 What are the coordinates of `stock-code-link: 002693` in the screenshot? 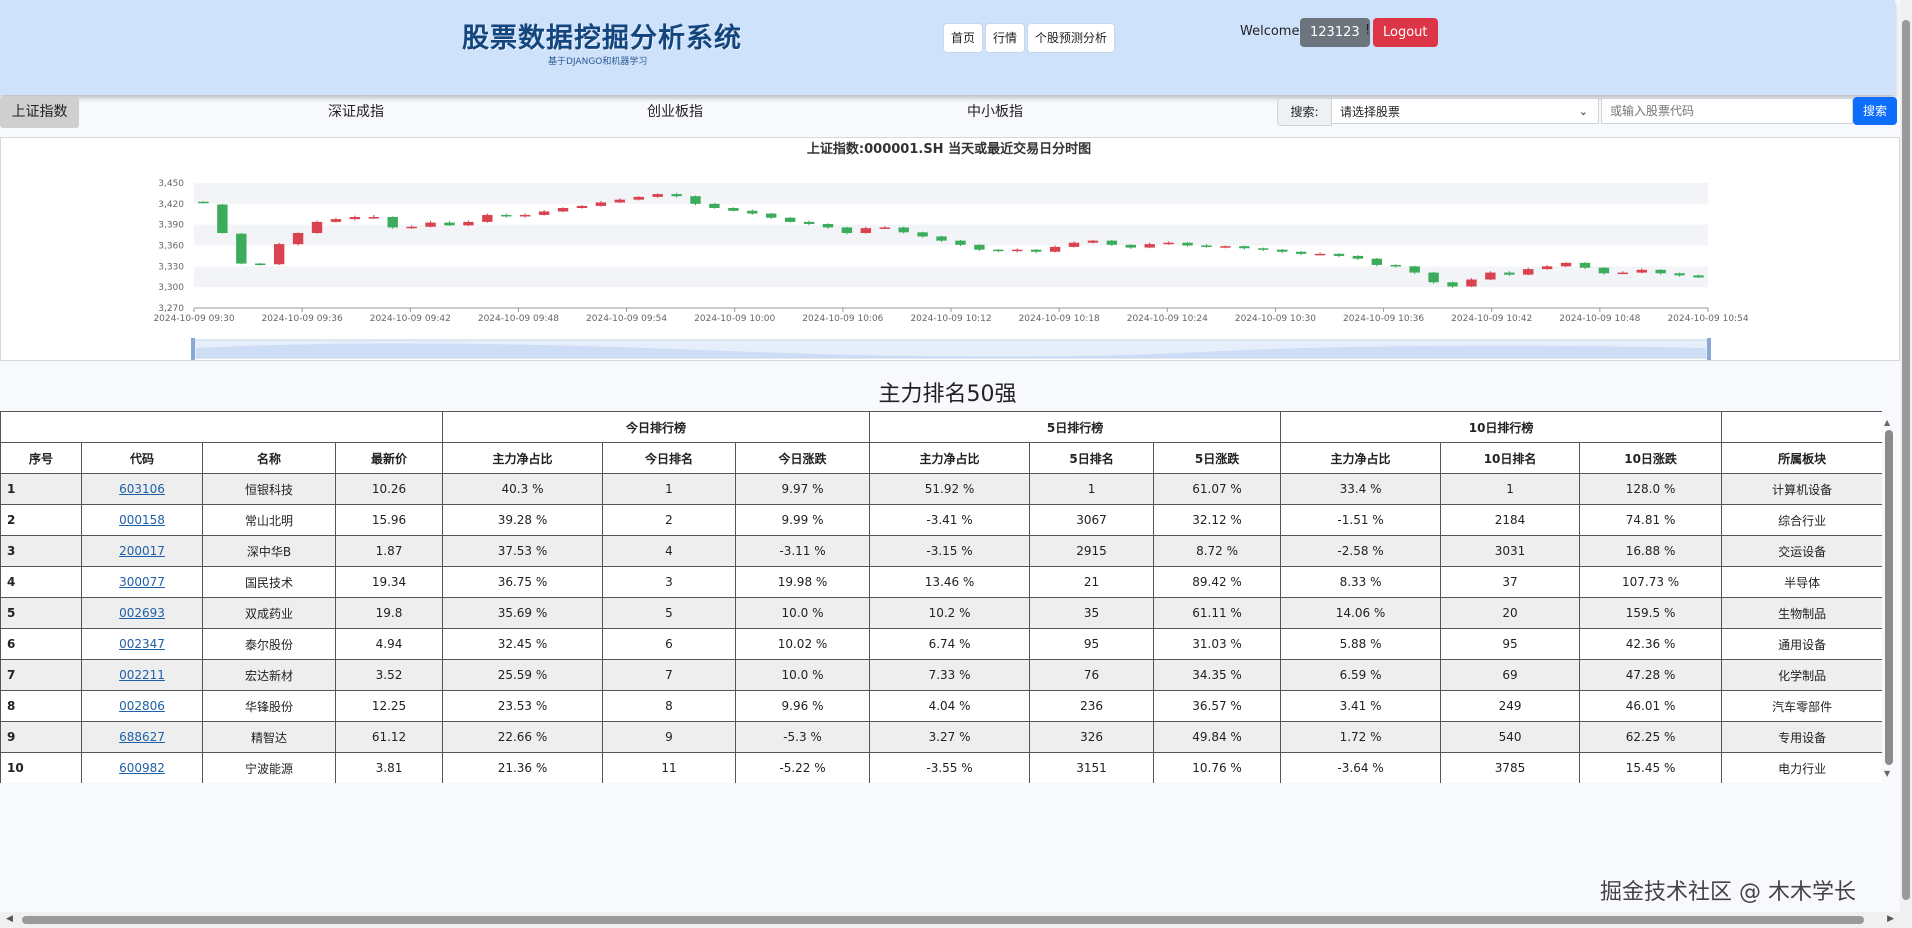 It's located at (142, 613).